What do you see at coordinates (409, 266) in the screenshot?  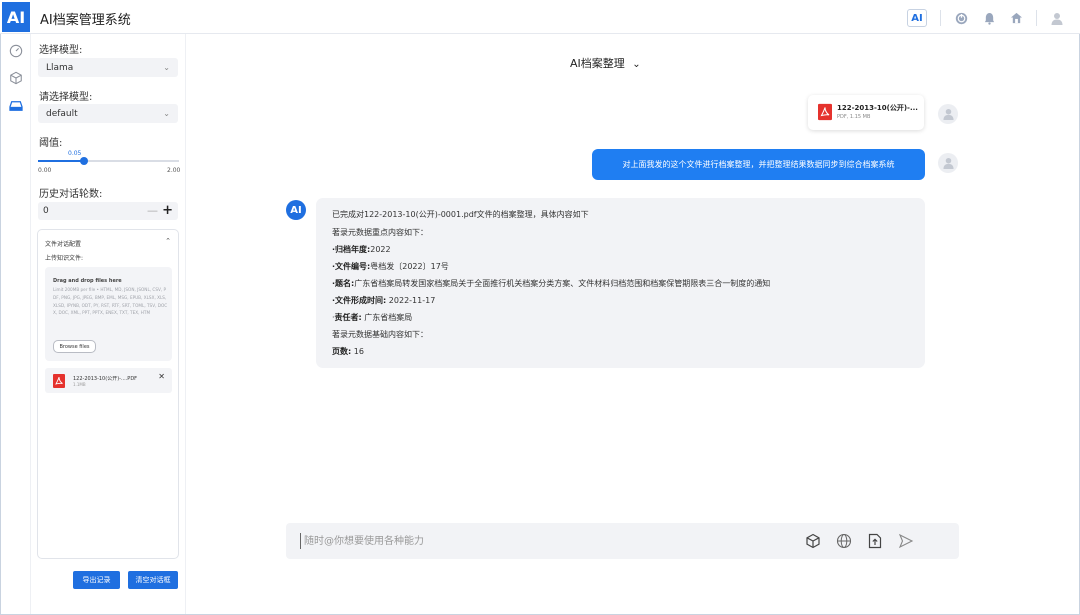 I see `docno-value: 粤档发〔2022〕17号` at bounding box center [409, 266].